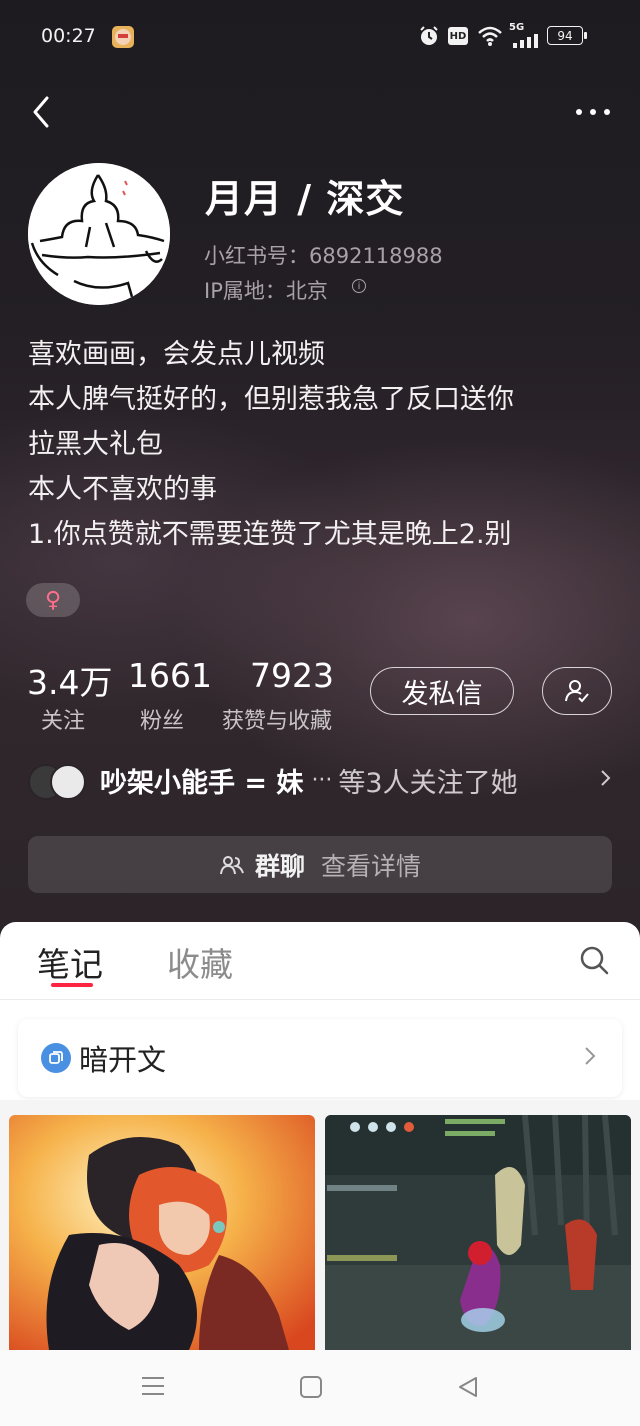 This screenshot has width=640, height=1426. What do you see at coordinates (371, 866) in the screenshot?
I see `group-chat-detail: 查看详情` at bounding box center [371, 866].